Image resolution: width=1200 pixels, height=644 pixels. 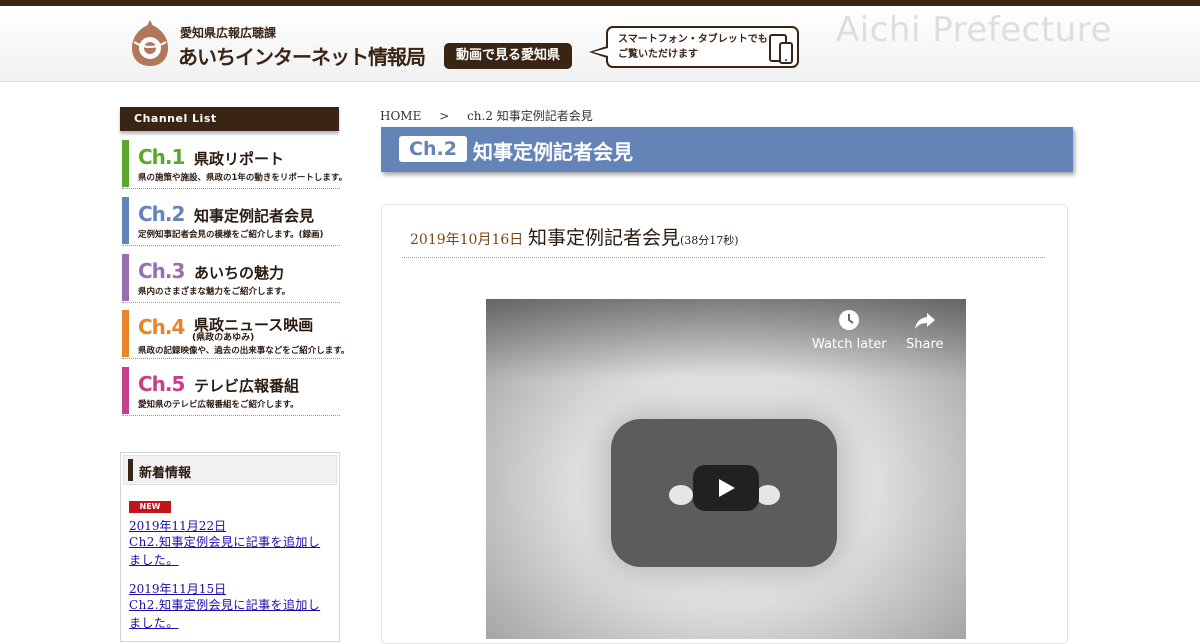 I want to click on play-button, so click(x=726, y=488).